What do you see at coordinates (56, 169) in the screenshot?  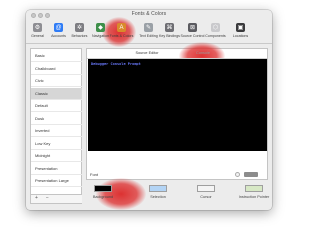 I see `theme-list-item: Presentation` at bounding box center [56, 169].